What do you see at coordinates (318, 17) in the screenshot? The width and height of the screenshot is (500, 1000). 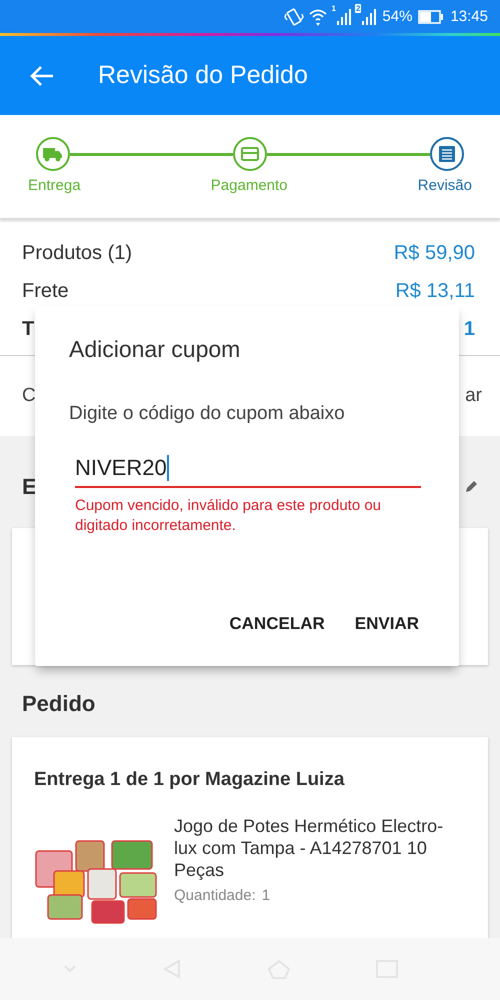 I see `wifi-icon` at bounding box center [318, 17].